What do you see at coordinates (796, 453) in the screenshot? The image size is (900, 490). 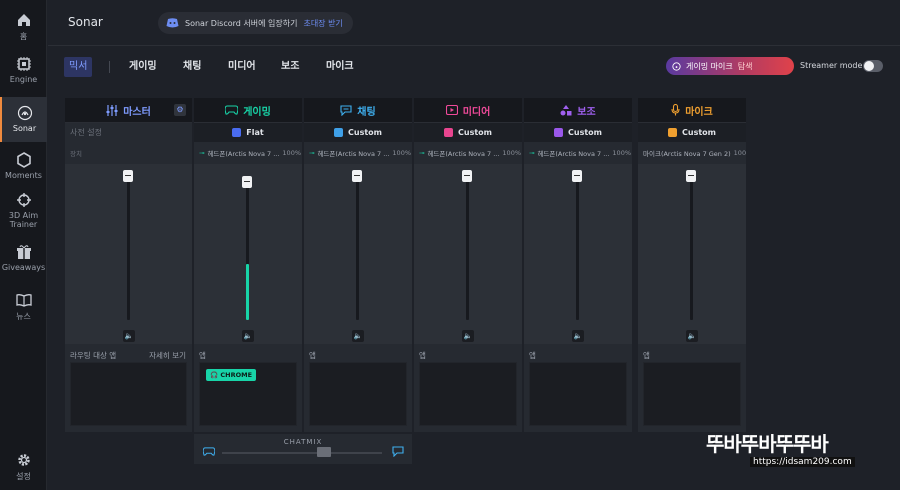 I see `watermark: 뚜바뚜바뚜뚜바 https://idsam209.com` at bounding box center [796, 453].